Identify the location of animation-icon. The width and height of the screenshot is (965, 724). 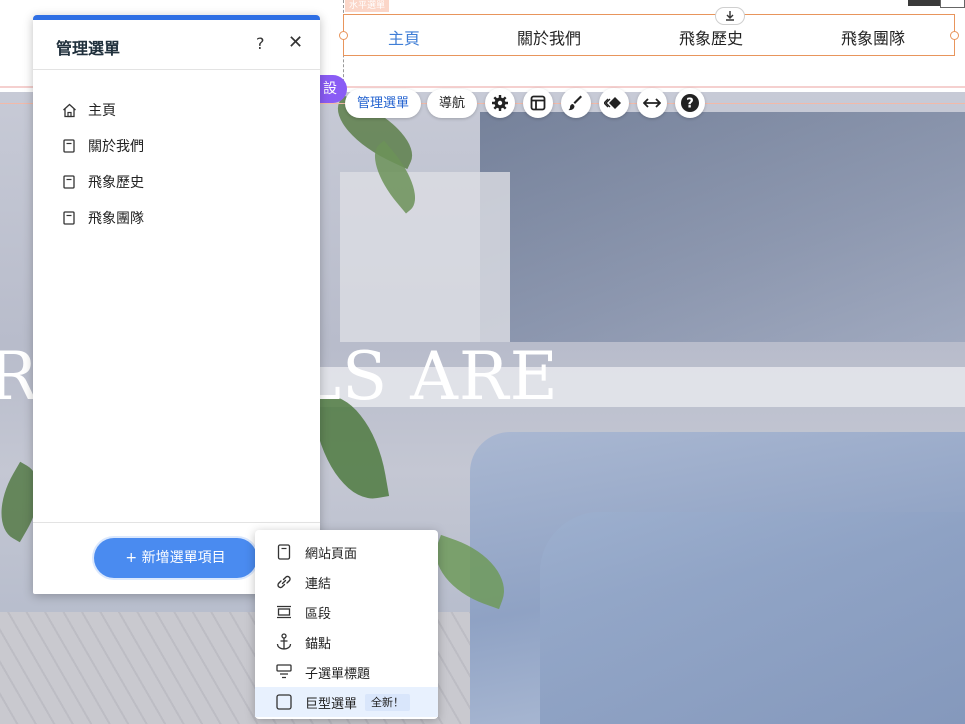
(613, 103).